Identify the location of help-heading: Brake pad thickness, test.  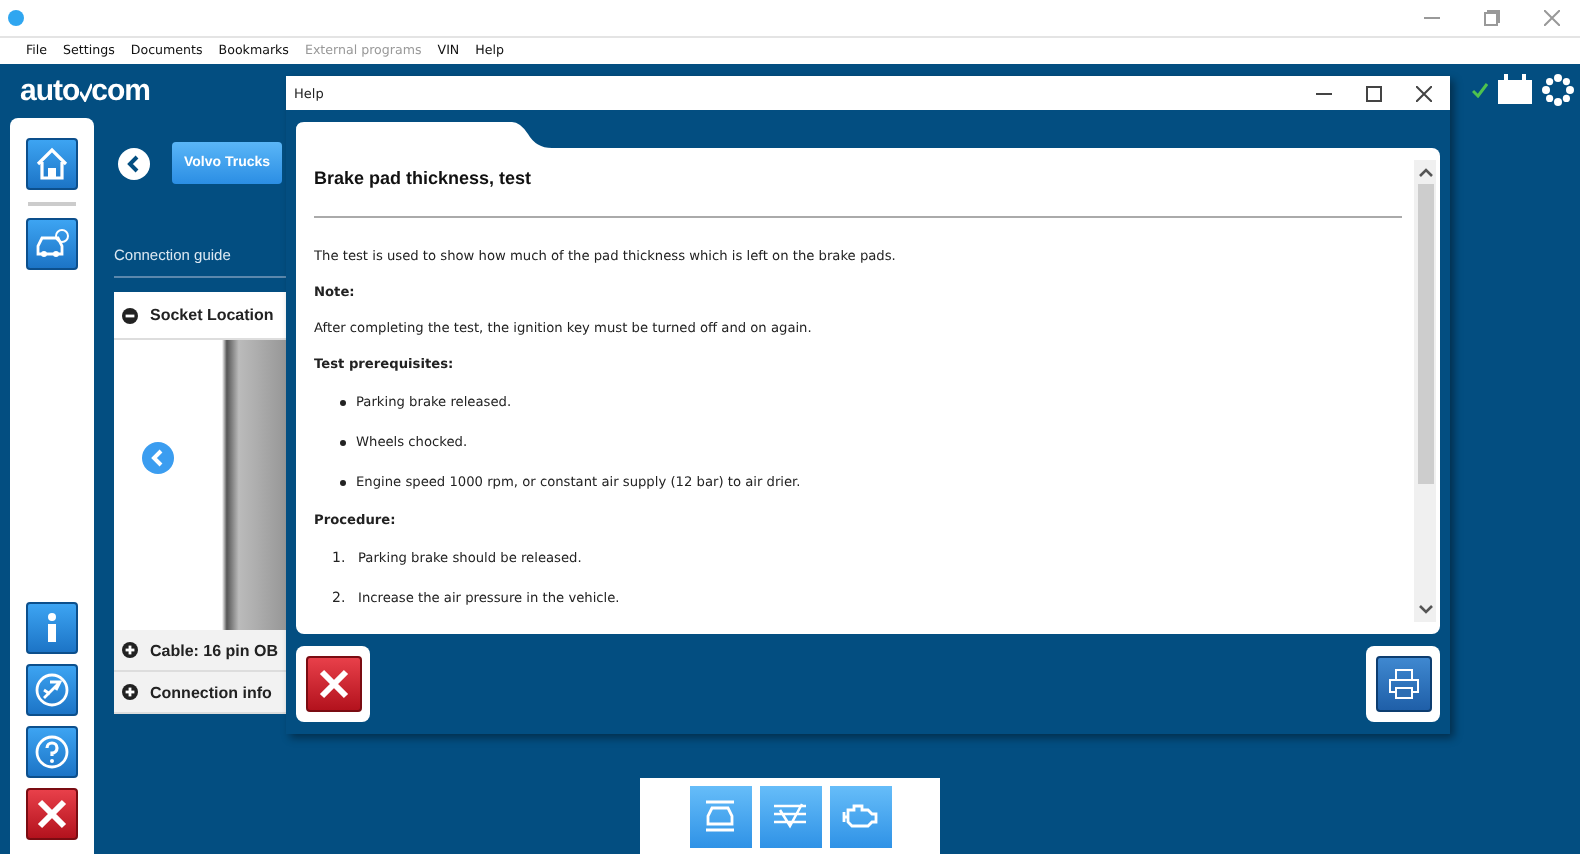
(424, 178).